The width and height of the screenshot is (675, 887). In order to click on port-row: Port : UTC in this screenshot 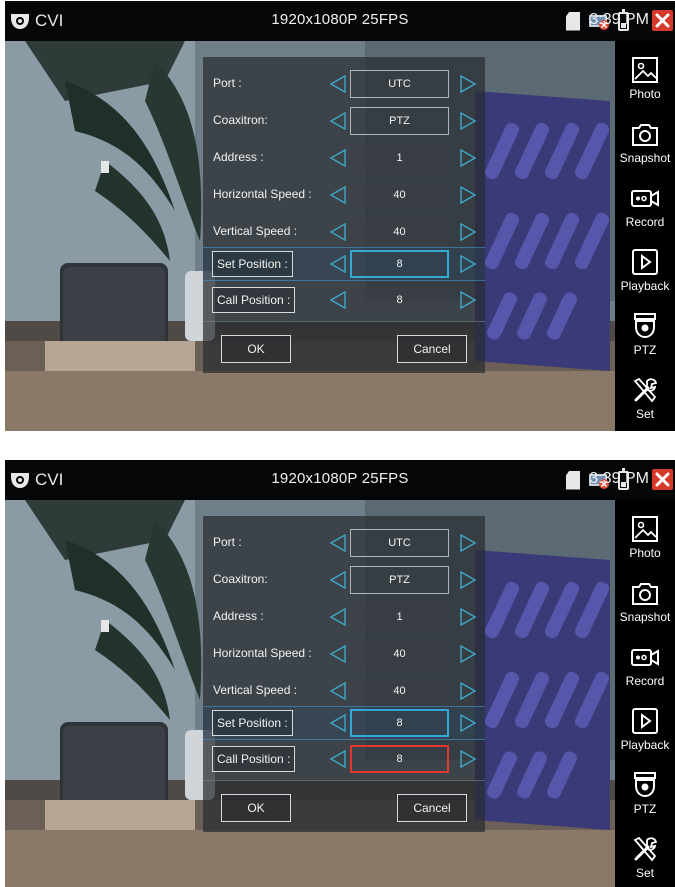, I will do `click(344, 84)`.